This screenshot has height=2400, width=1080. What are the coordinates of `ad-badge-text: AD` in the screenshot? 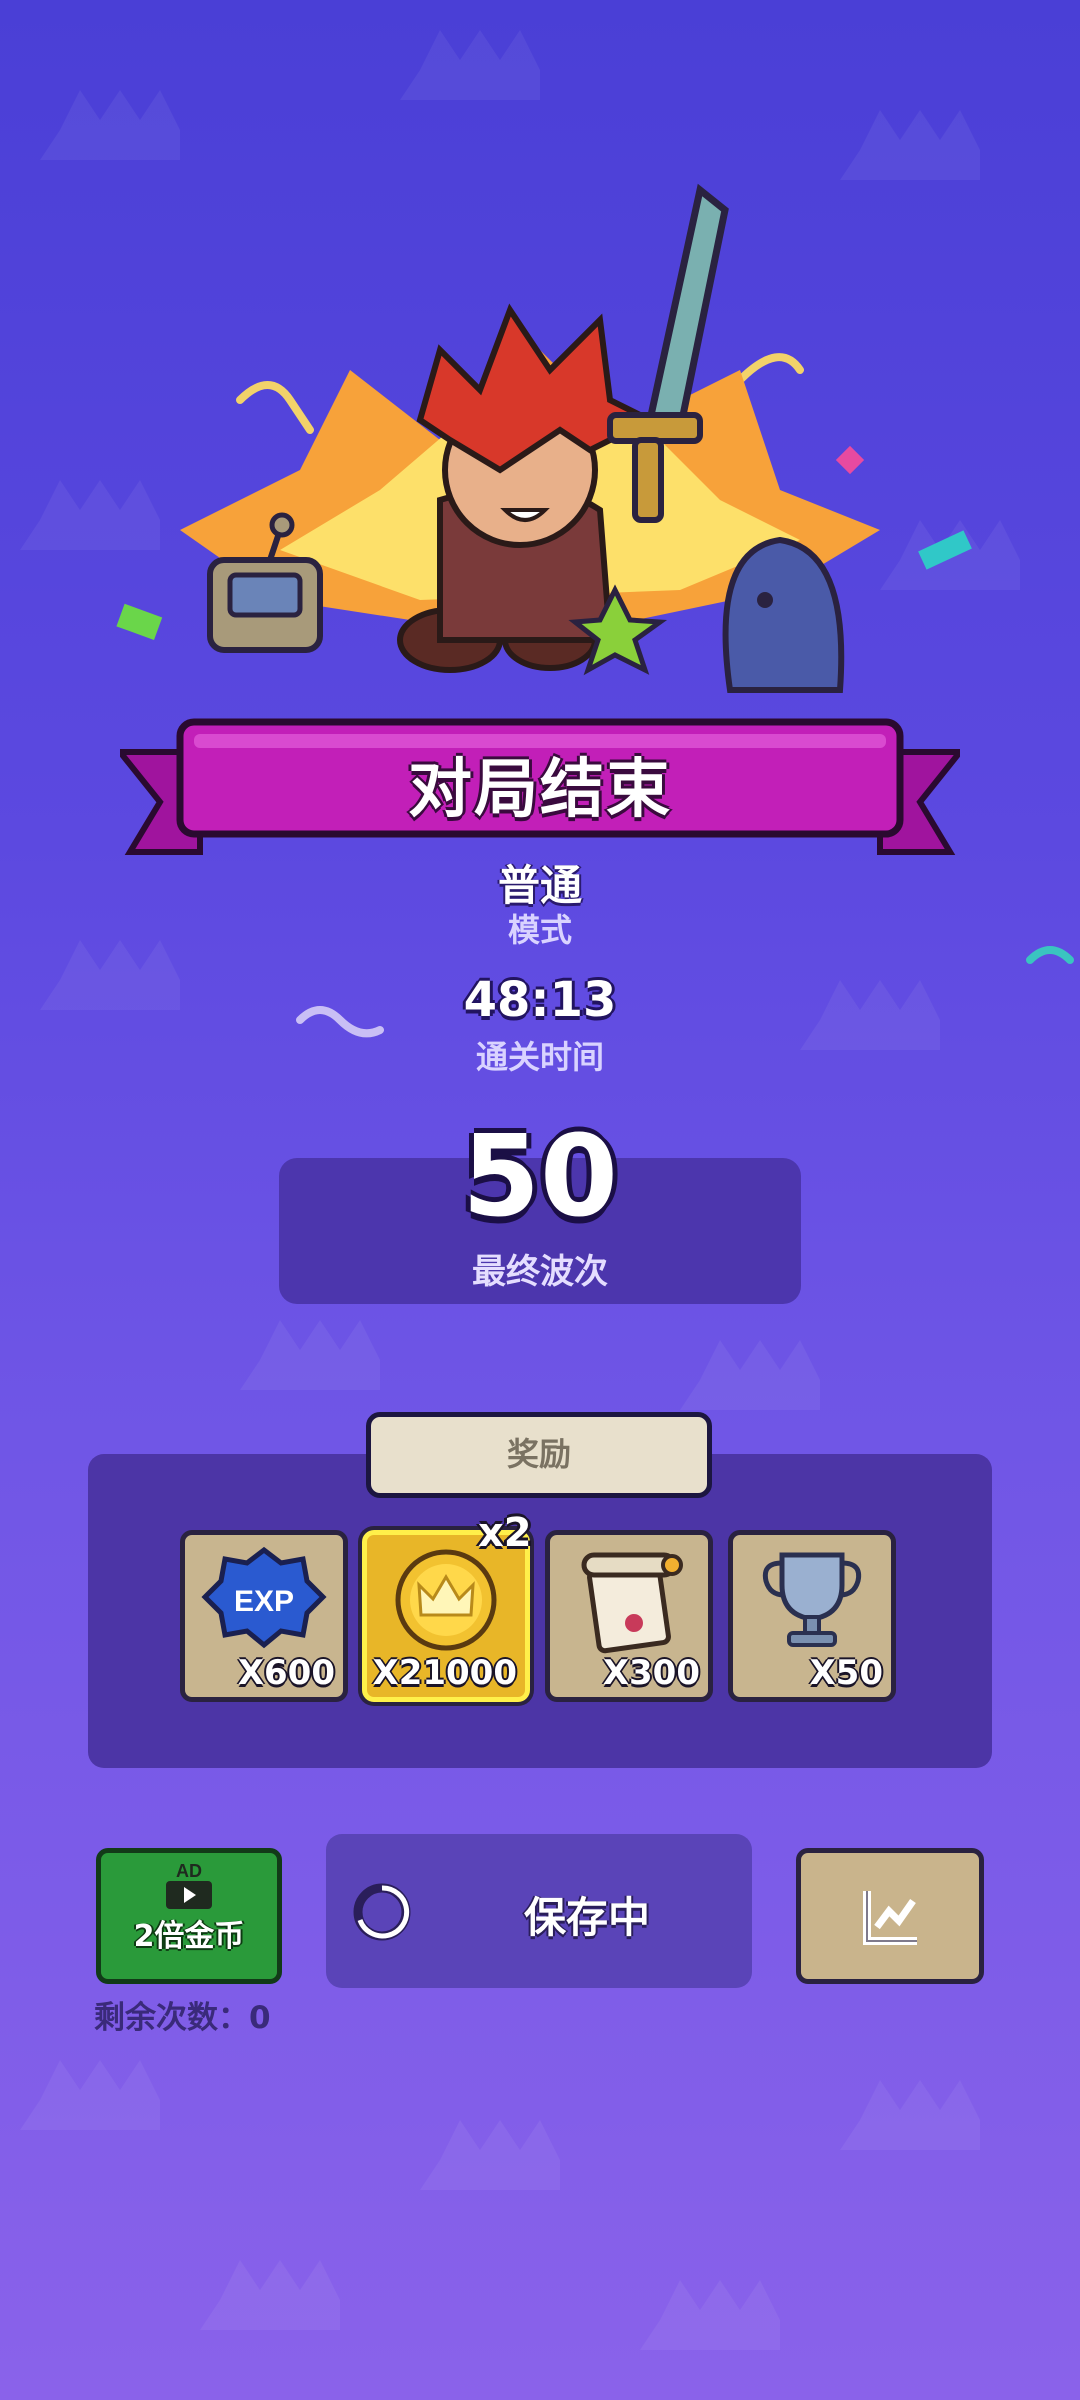 It's located at (189, 1871).